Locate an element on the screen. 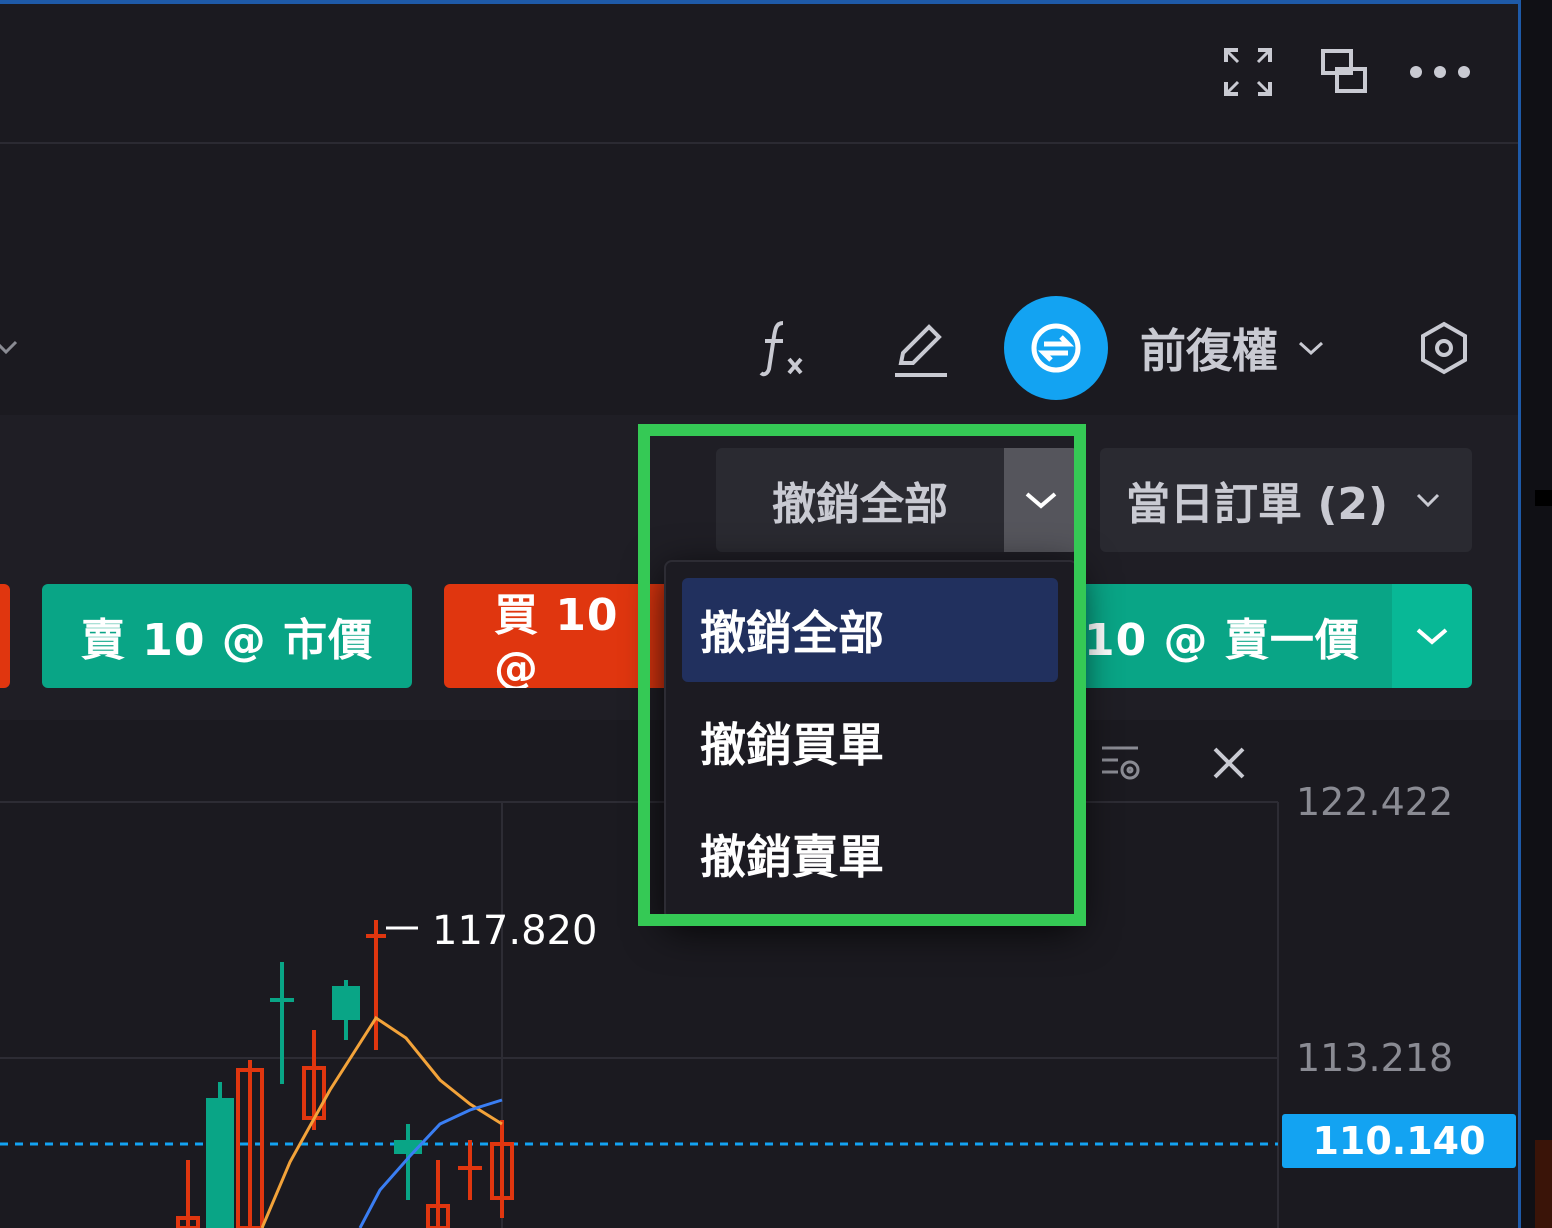 The width and height of the screenshot is (1552, 1228). sell-ask-button: 10 @ 賣一價 is located at coordinates (1236, 636).